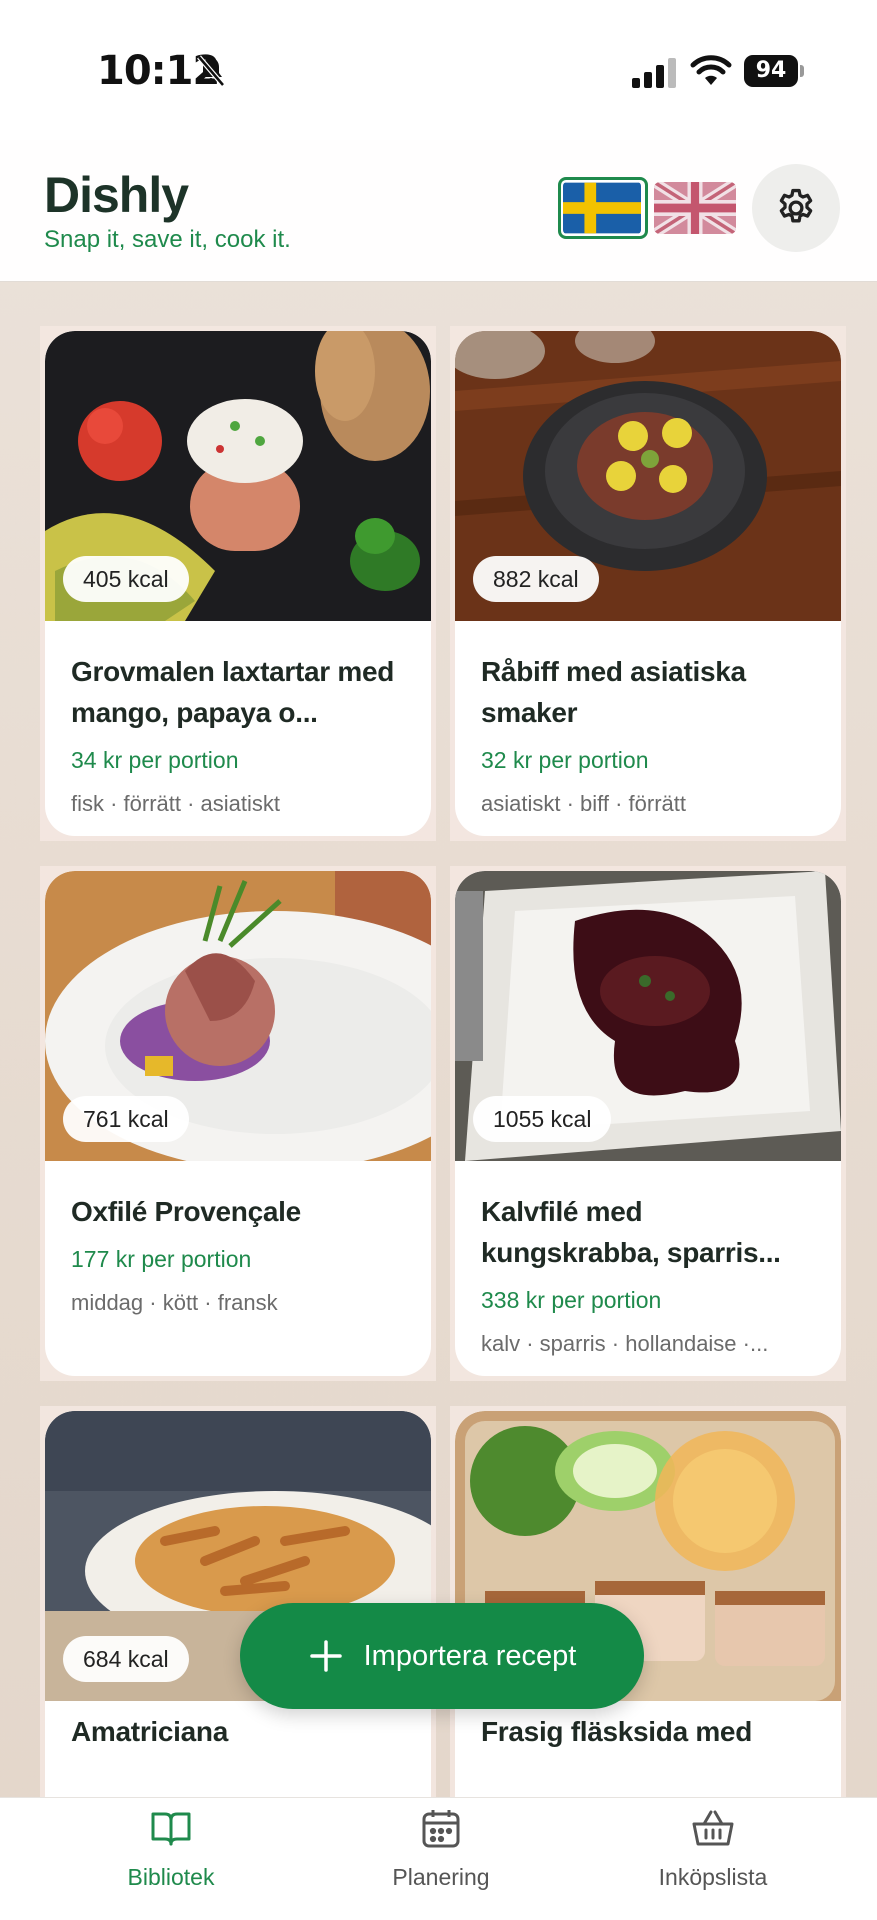 The height and width of the screenshot is (1920, 877). I want to click on recipe-title: Frasig fläsksida med, so click(617, 1731).